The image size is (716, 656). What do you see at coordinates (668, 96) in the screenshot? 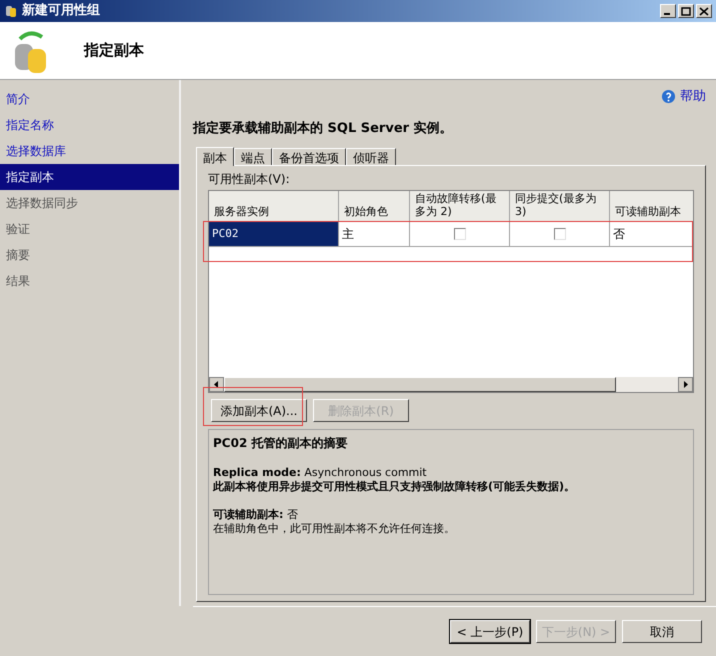
I see `help-icon` at bounding box center [668, 96].